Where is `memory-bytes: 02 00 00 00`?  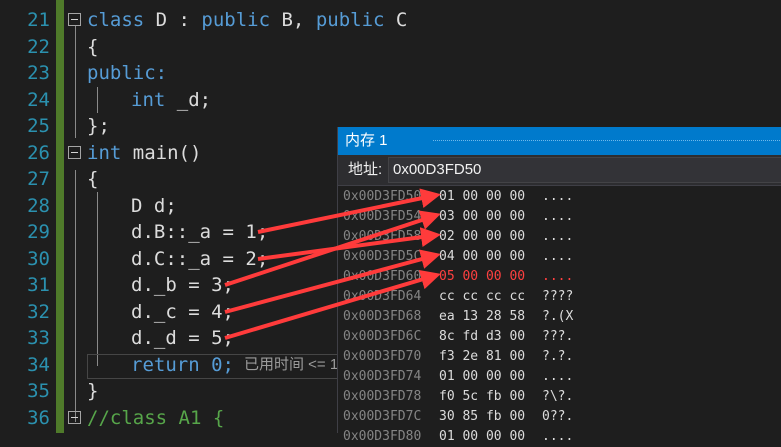
memory-bytes: 02 00 00 00 is located at coordinates (482, 237).